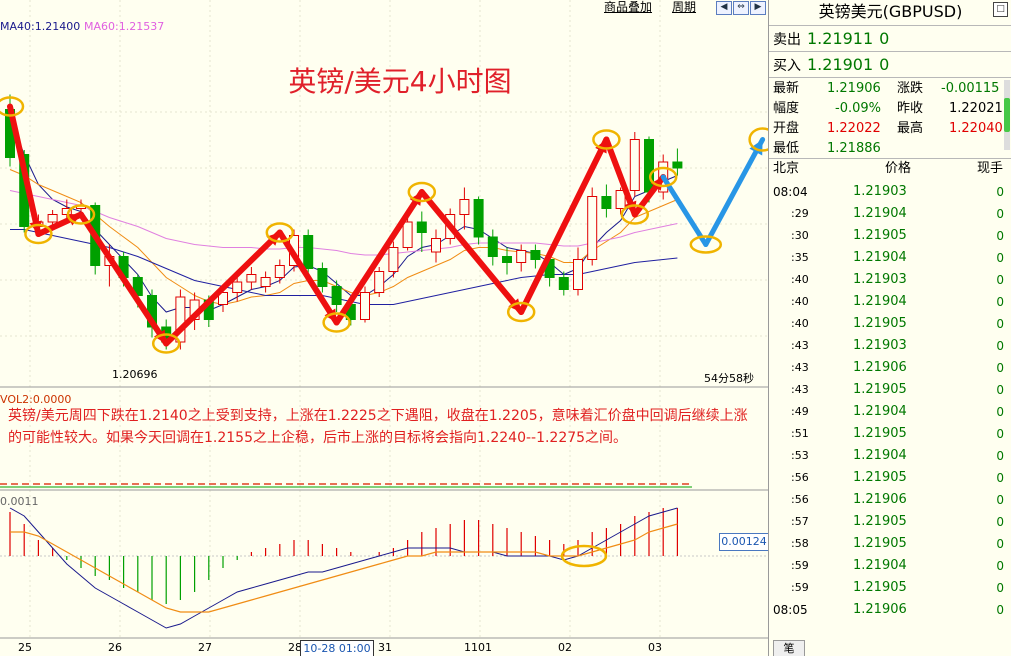 This screenshot has width=1011, height=656. What do you see at coordinates (990, 168) in the screenshot?
I see `tick-header-volume: 现手` at bounding box center [990, 168].